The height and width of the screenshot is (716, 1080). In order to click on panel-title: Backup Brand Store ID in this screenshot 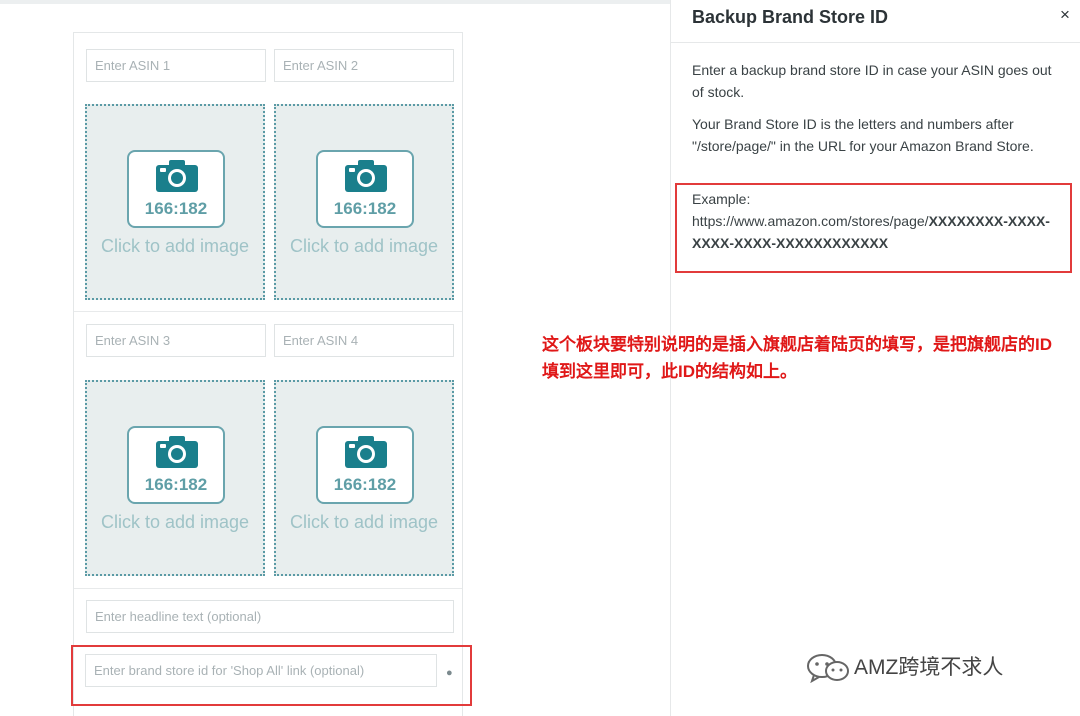, I will do `click(790, 17)`.